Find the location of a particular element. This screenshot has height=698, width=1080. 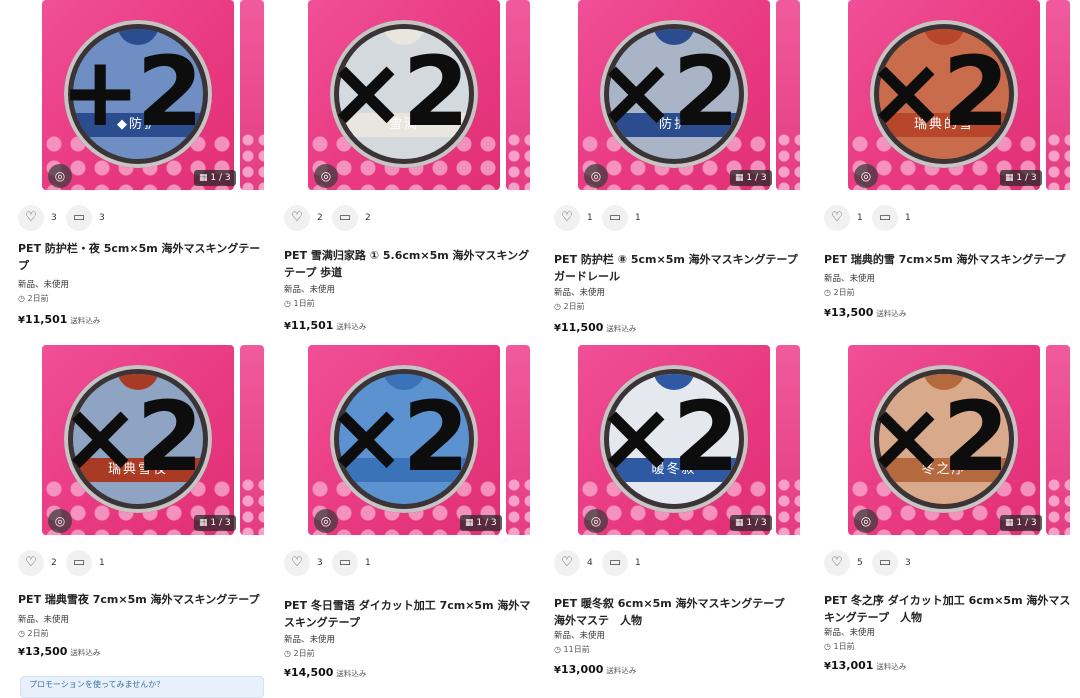

product-image-area: 瑞典的雪 ×2 ◎ ▦ 1 / 3 is located at coordinates (952, 97).